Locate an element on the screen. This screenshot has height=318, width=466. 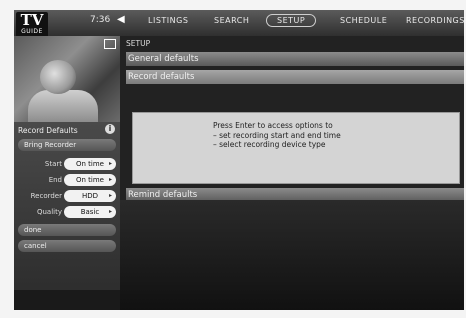
video-figure-helmet is located at coordinates (58, 77).